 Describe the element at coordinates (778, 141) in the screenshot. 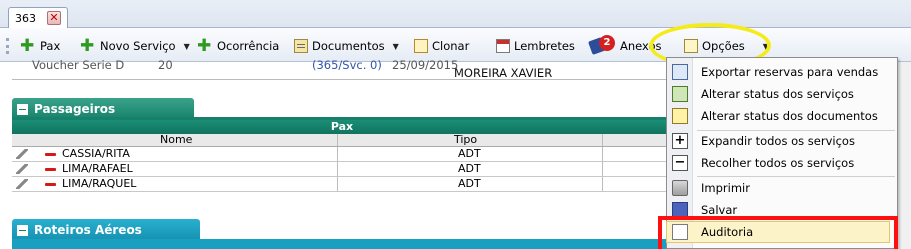

I see `menu-item-label: Expandir todos os serviços` at that location.